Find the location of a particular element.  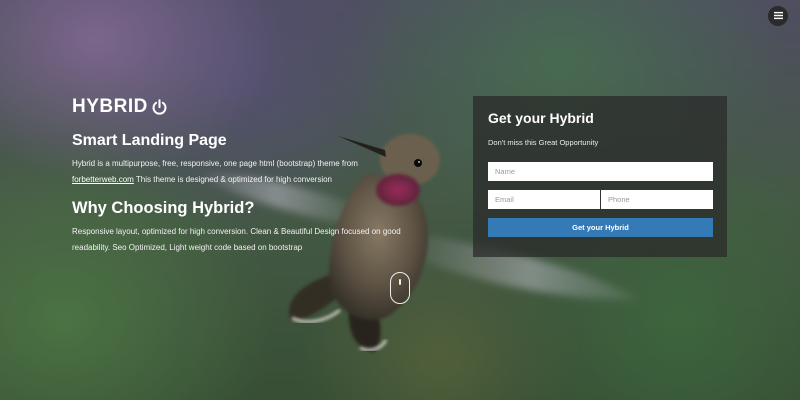

form-title: Get your Hybrid is located at coordinates (541, 118).